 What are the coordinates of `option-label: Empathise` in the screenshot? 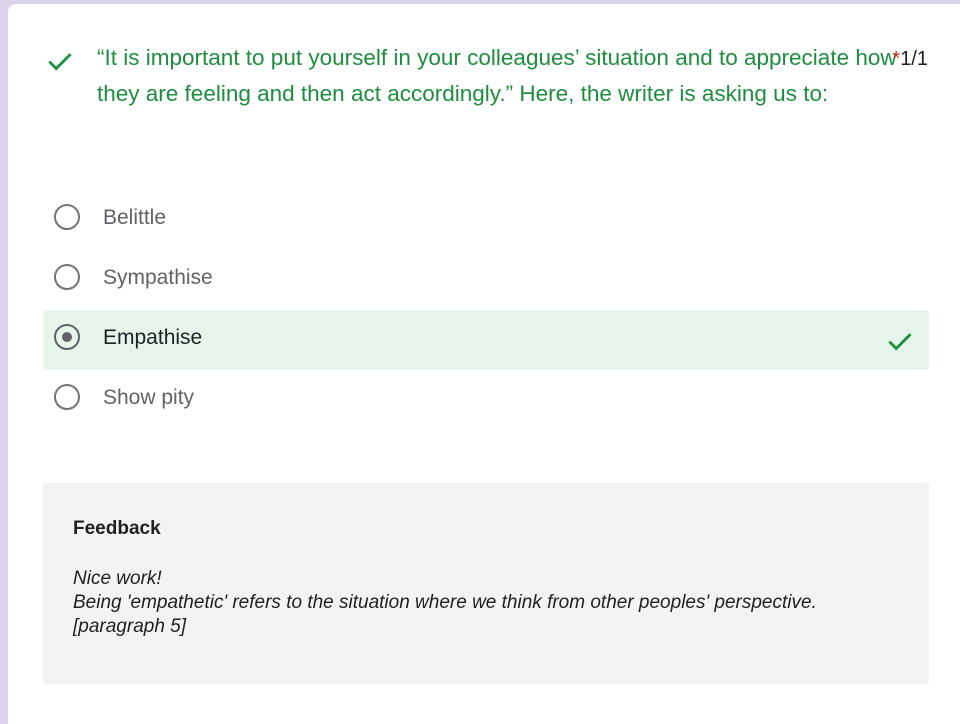 It's located at (153, 337).